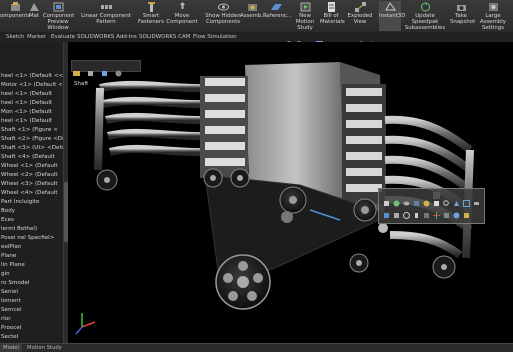  I want to click on ribbon-button-1: Mat, so click(34, 16).